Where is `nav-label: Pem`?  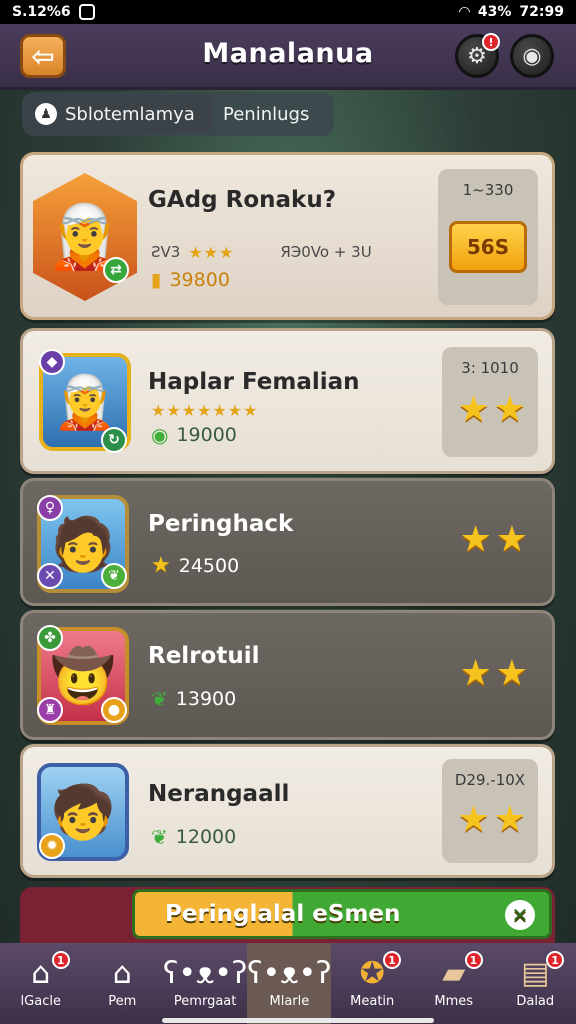 nav-label: Pem is located at coordinates (122, 1001).